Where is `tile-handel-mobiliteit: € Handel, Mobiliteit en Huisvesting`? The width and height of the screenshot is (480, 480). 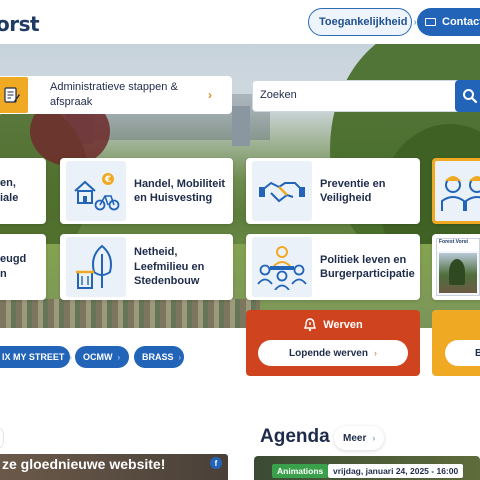
tile-handel-mobiliteit: € Handel, Mobiliteit en Huisvesting is located at coordinates (146, 191).